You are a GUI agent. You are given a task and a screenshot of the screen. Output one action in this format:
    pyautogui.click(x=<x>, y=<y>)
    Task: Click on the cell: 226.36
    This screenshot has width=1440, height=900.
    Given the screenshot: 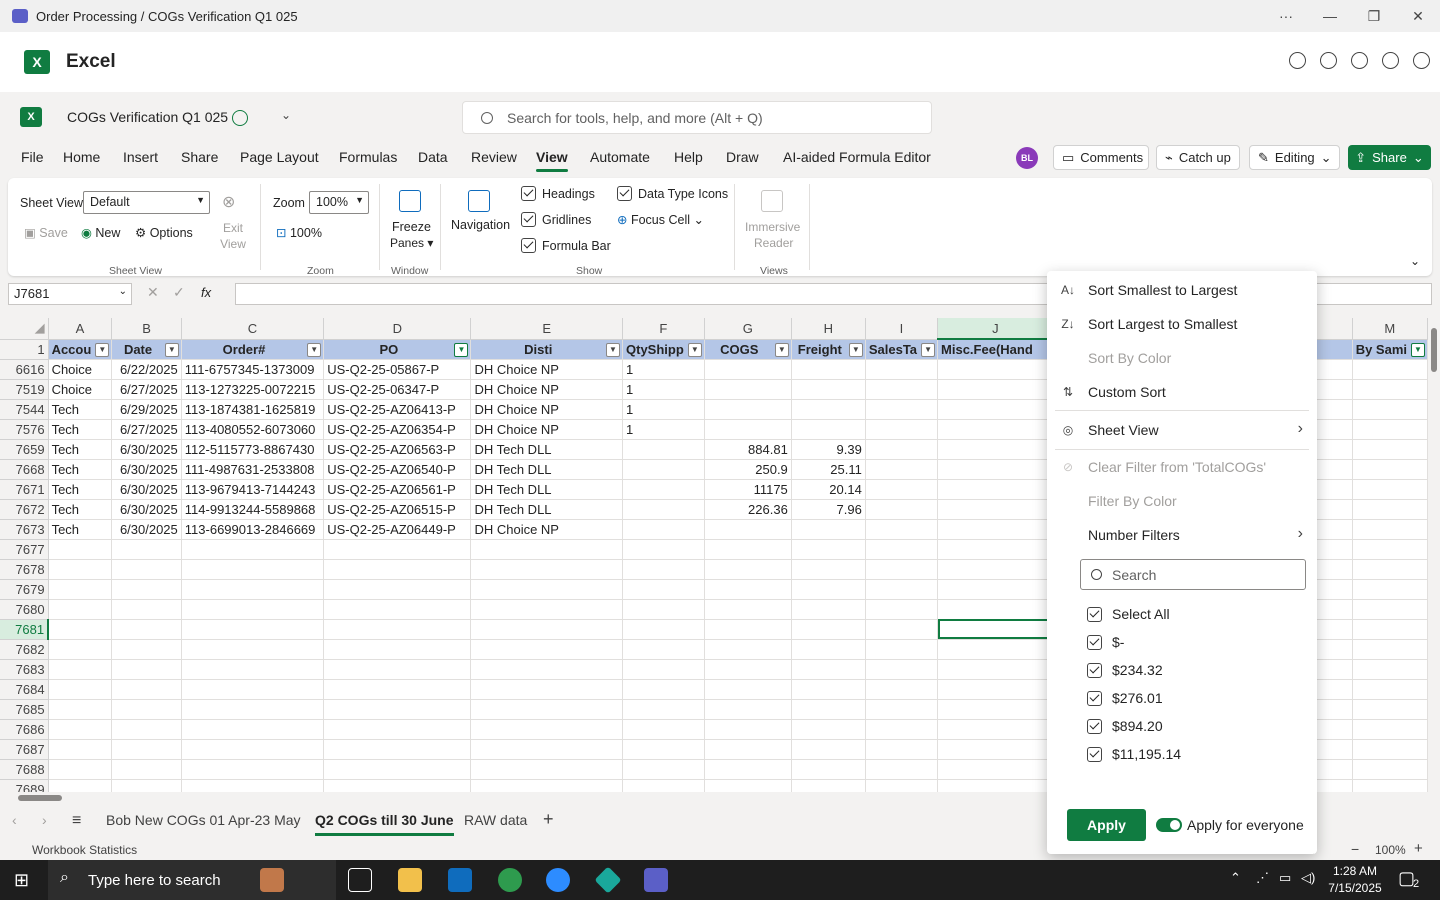 What is the action you would take?
    pyautogui.click(x=748, y=509)
    